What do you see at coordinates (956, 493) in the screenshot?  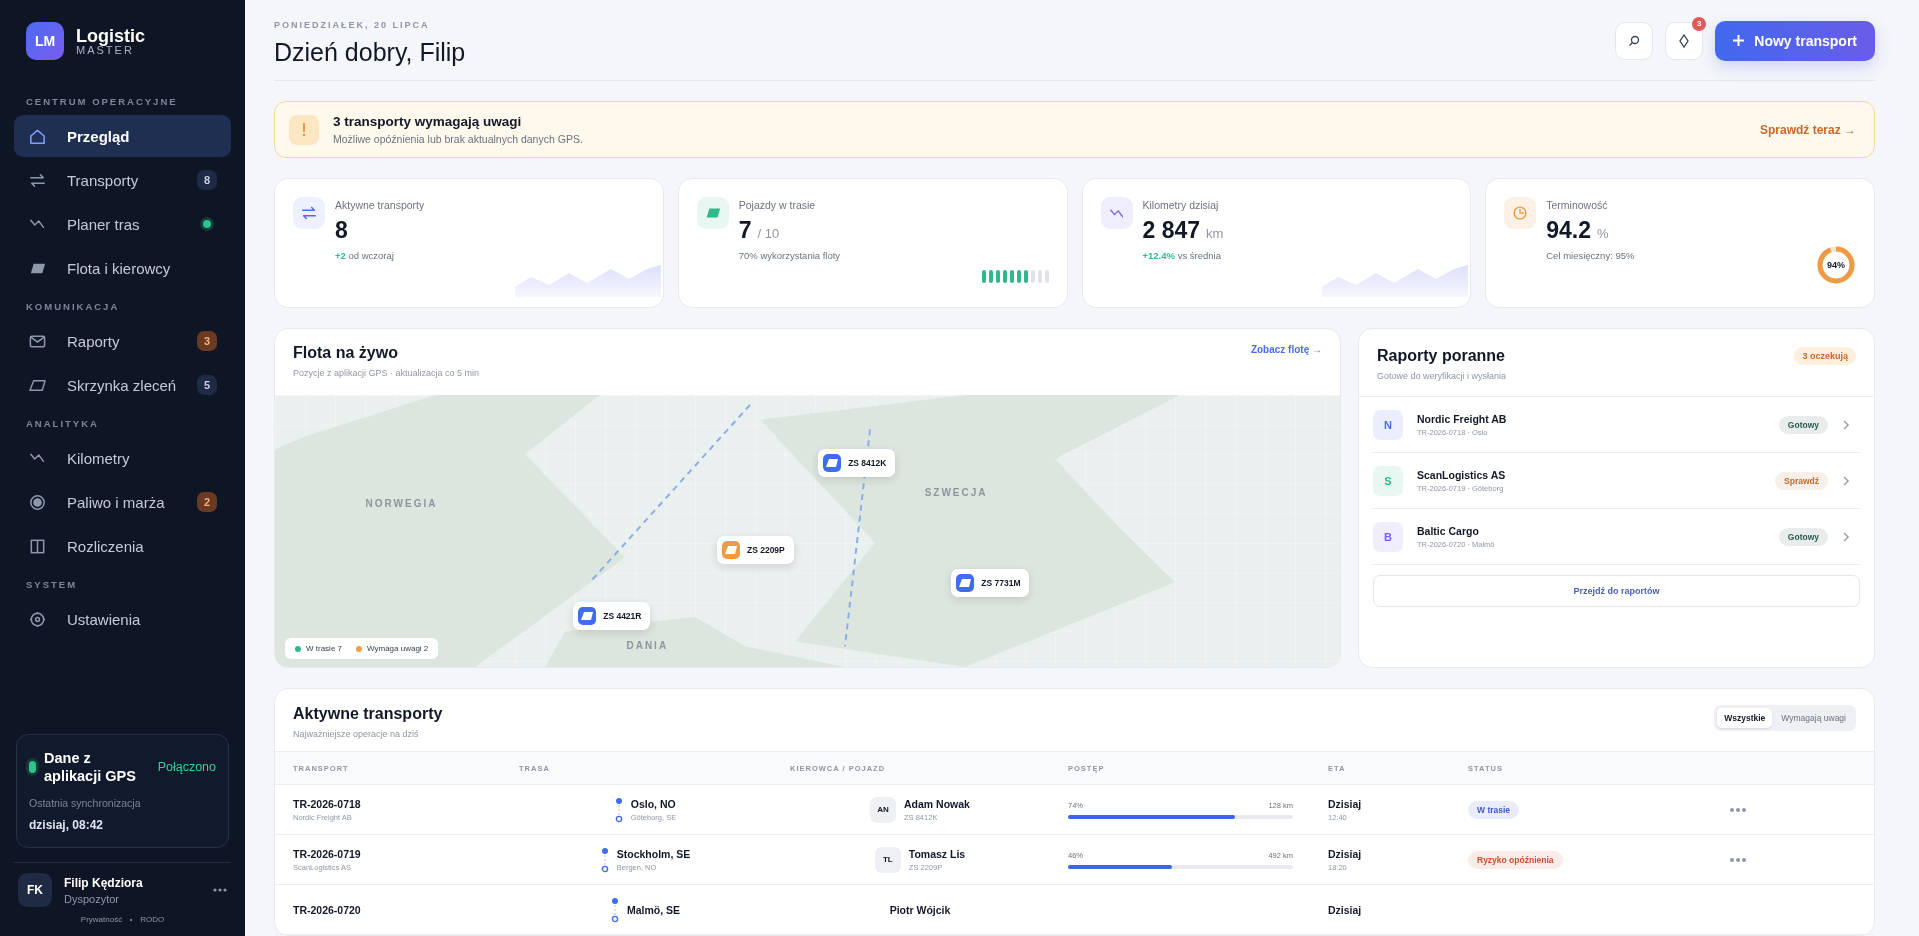 I see `region-label: SZWECJA` at bounding box center [956, 493].